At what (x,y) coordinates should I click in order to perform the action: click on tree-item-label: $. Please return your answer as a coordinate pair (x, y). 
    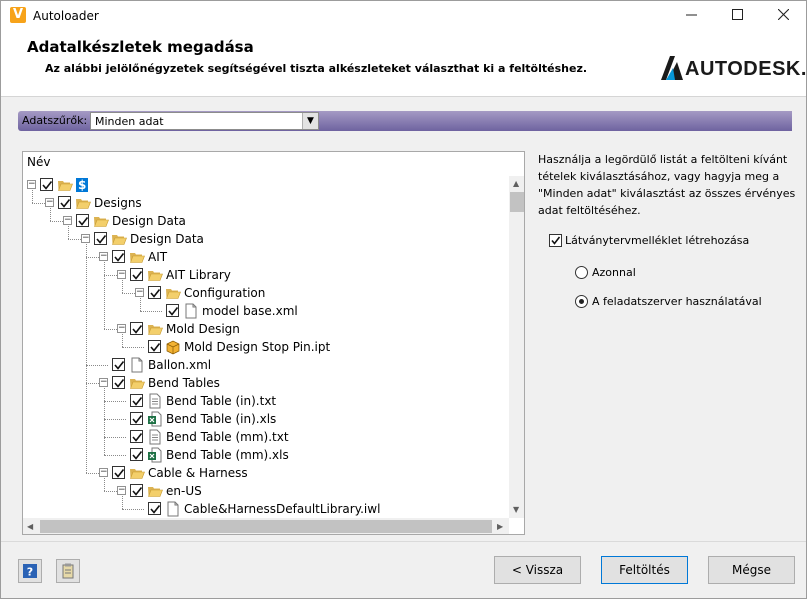
    Looking at the image, I should click on (82, 185).